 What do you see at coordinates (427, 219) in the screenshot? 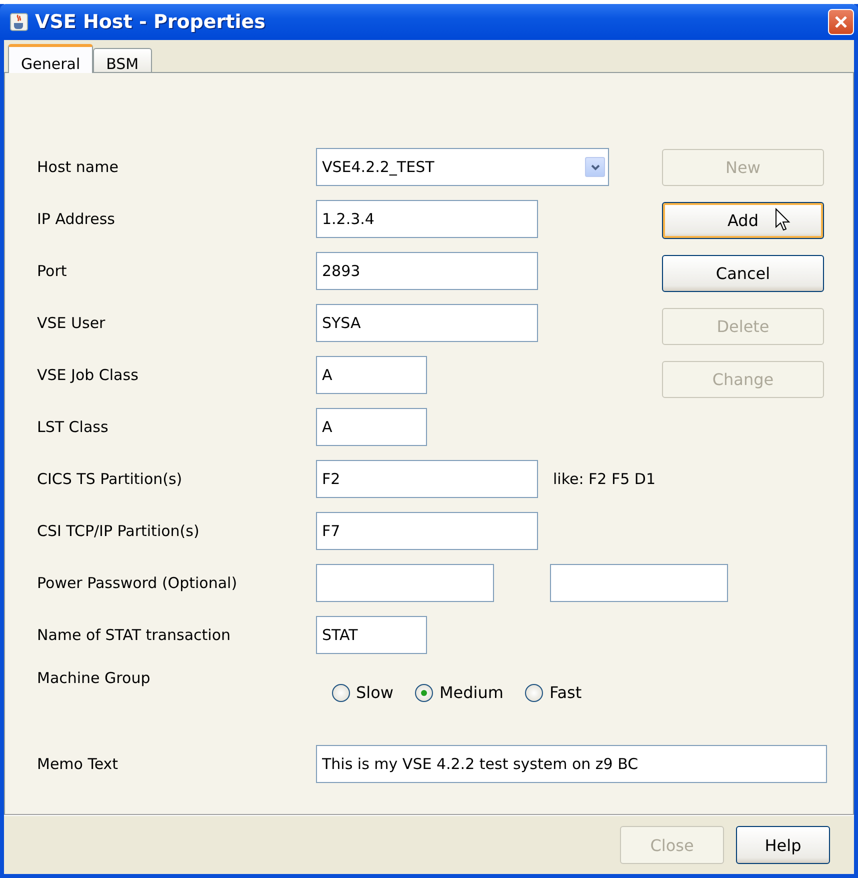
I see `input-field: 1.2.3.4` at bounding box center [427, 219].